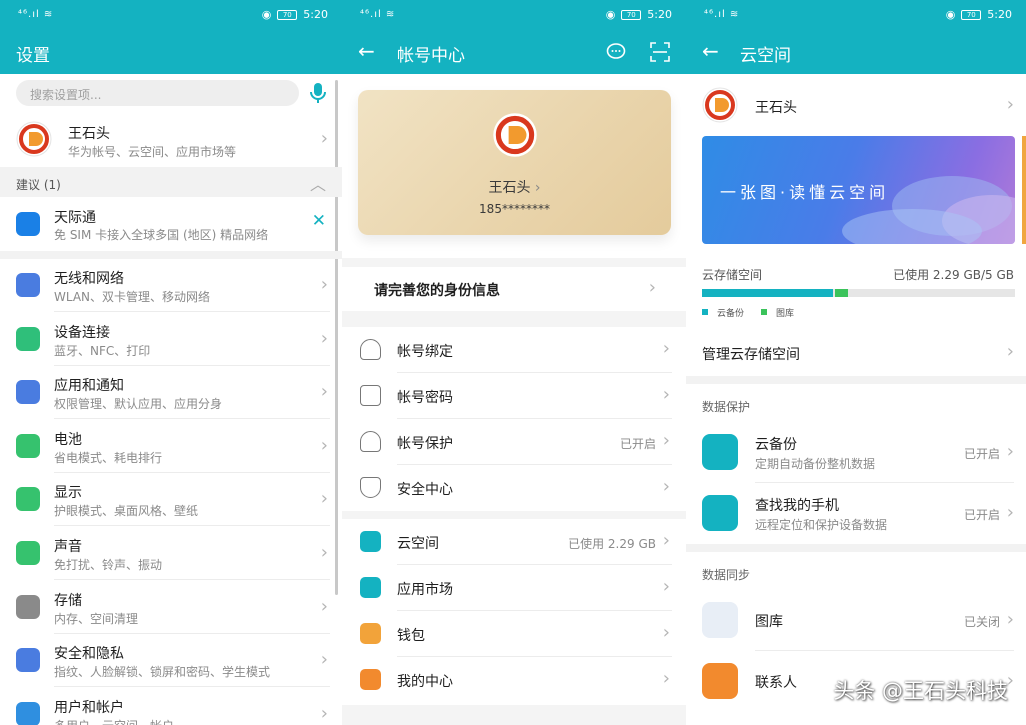 The width and height of the screenshot is (1026, 725). I want to click on settings-item-title: 安全和隐私, so click(89, 654).